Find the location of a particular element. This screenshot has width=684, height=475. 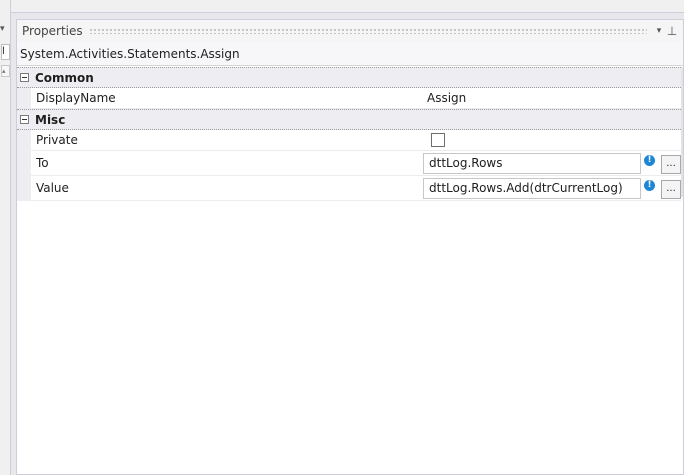

to-expression-input: dttLog.Rows is located at coordinates (532, 163).